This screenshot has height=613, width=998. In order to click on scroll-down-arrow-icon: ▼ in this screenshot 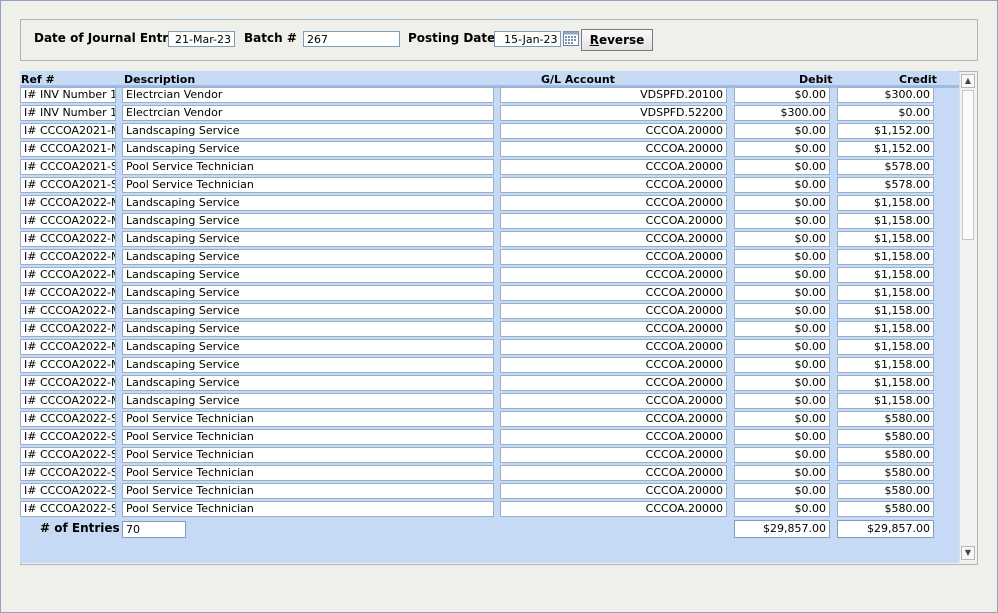, I will do `click(968, 553)`.